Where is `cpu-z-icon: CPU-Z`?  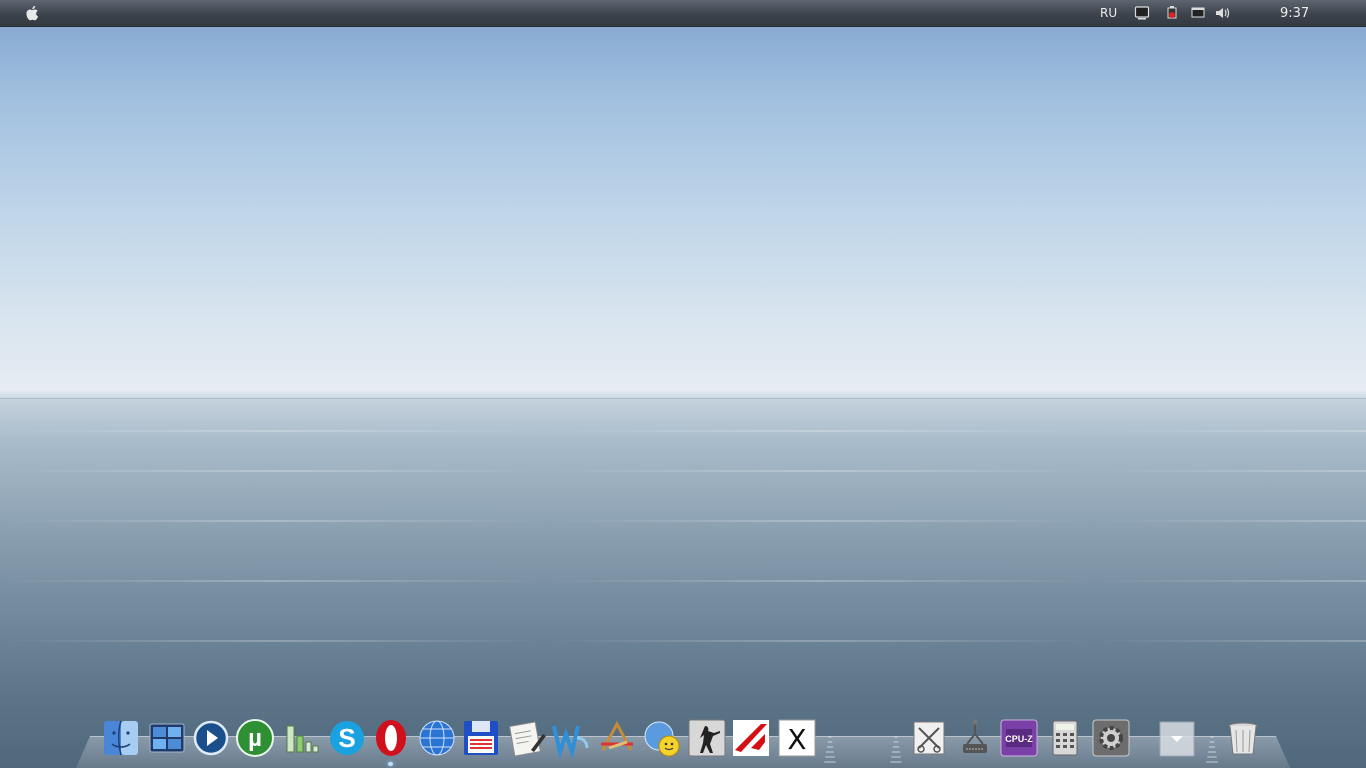
cpu-z-icon: CPU-Z is located at coordinates (1019, 738).